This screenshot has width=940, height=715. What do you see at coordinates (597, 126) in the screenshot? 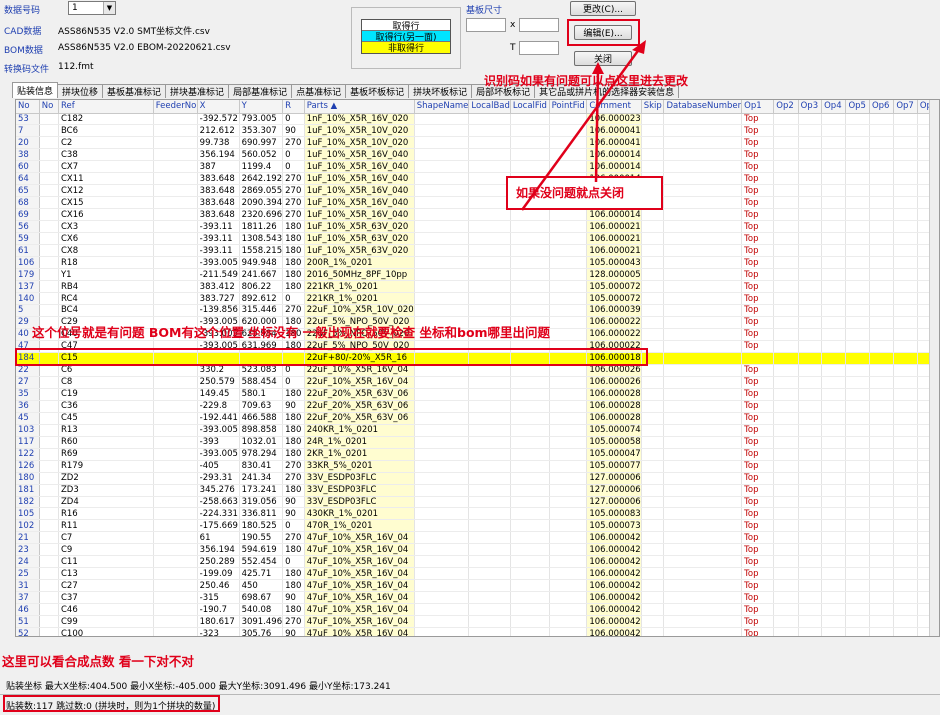
I see `arrow-to-close` at bounding box center [597, 126].